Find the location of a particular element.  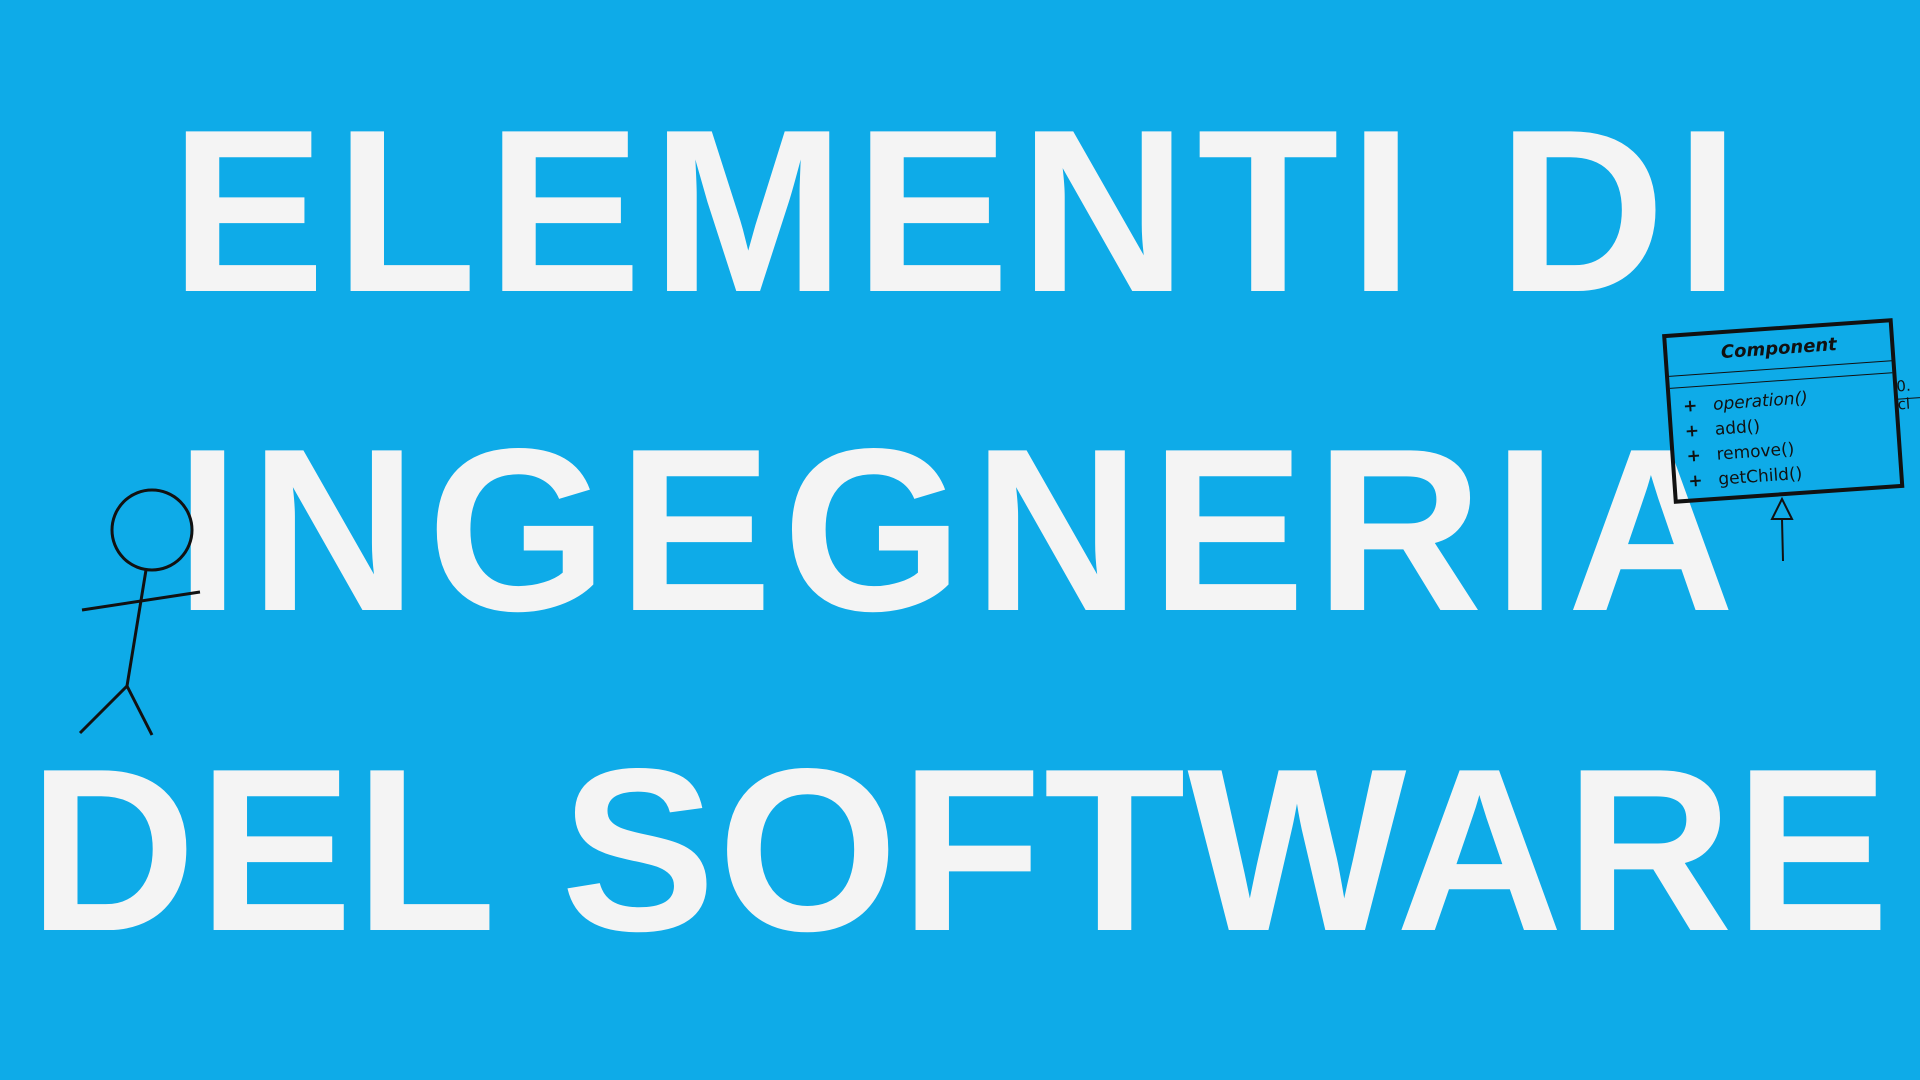

uml-divider-bottom is located at coordinates (1781, 380).